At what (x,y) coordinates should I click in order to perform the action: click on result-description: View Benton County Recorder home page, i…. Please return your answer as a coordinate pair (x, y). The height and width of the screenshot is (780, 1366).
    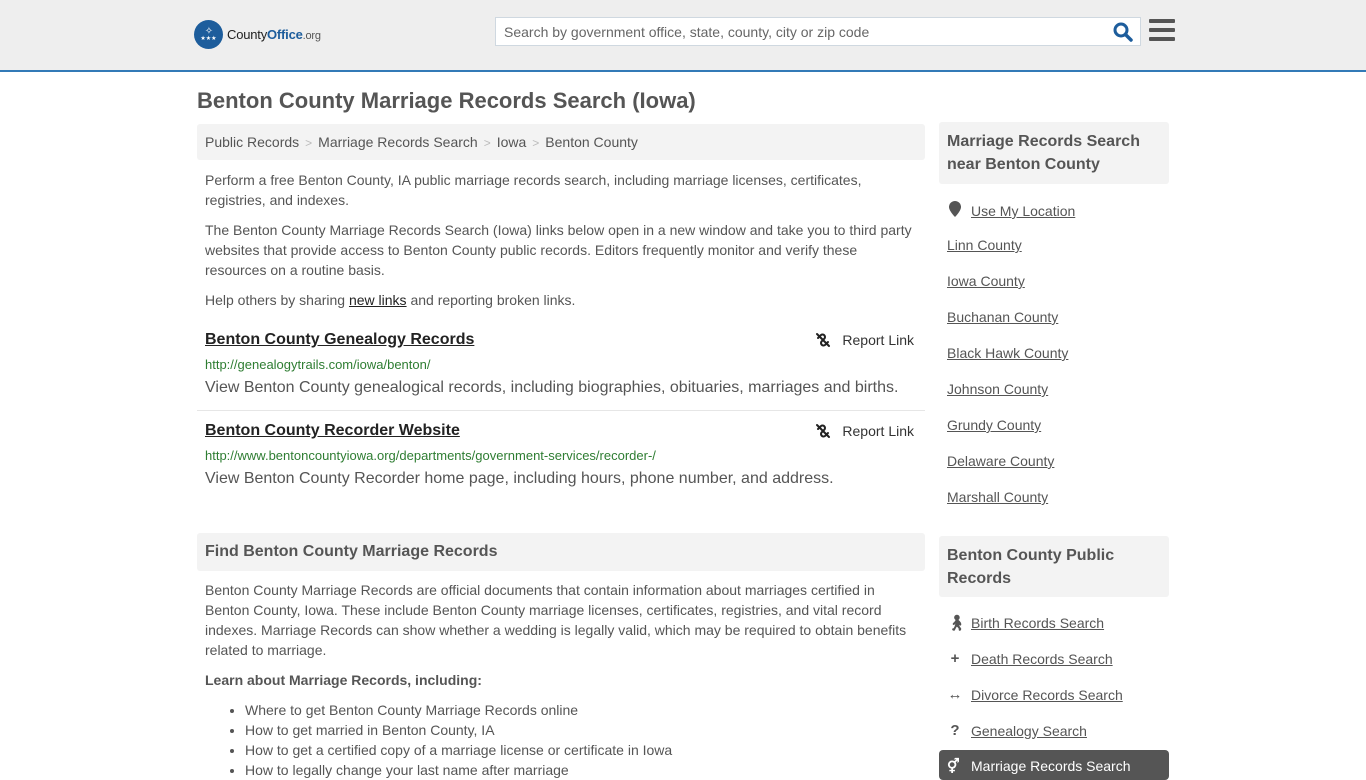
    Looking at the image, I should click on (519, 478).